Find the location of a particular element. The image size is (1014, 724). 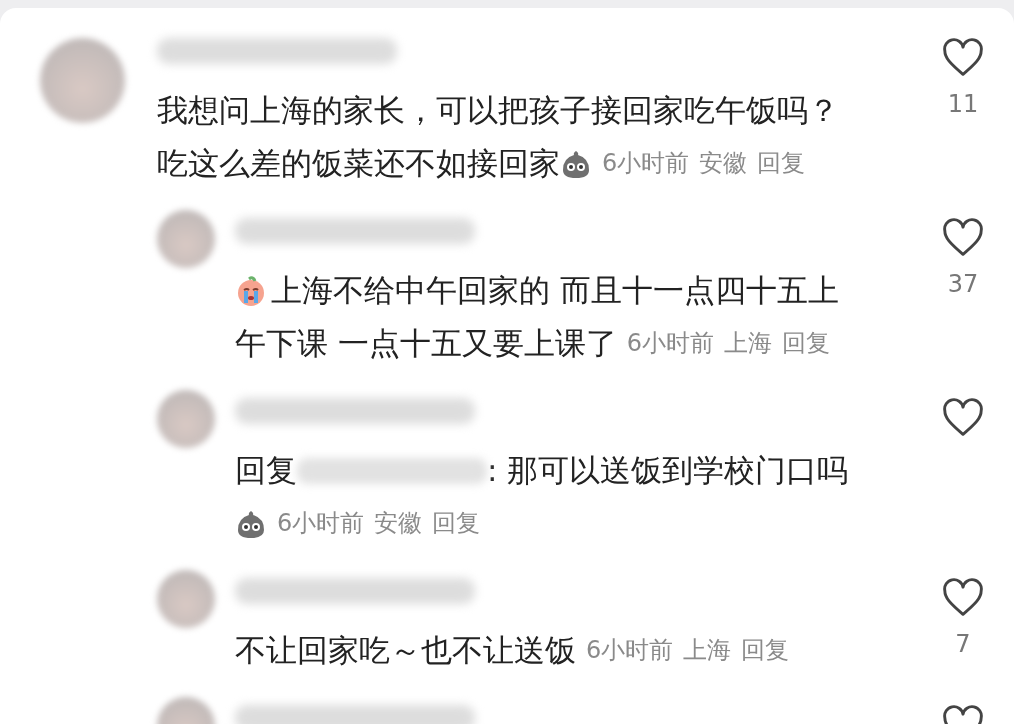

like-count: 11 is located at coordinates (963, 104).